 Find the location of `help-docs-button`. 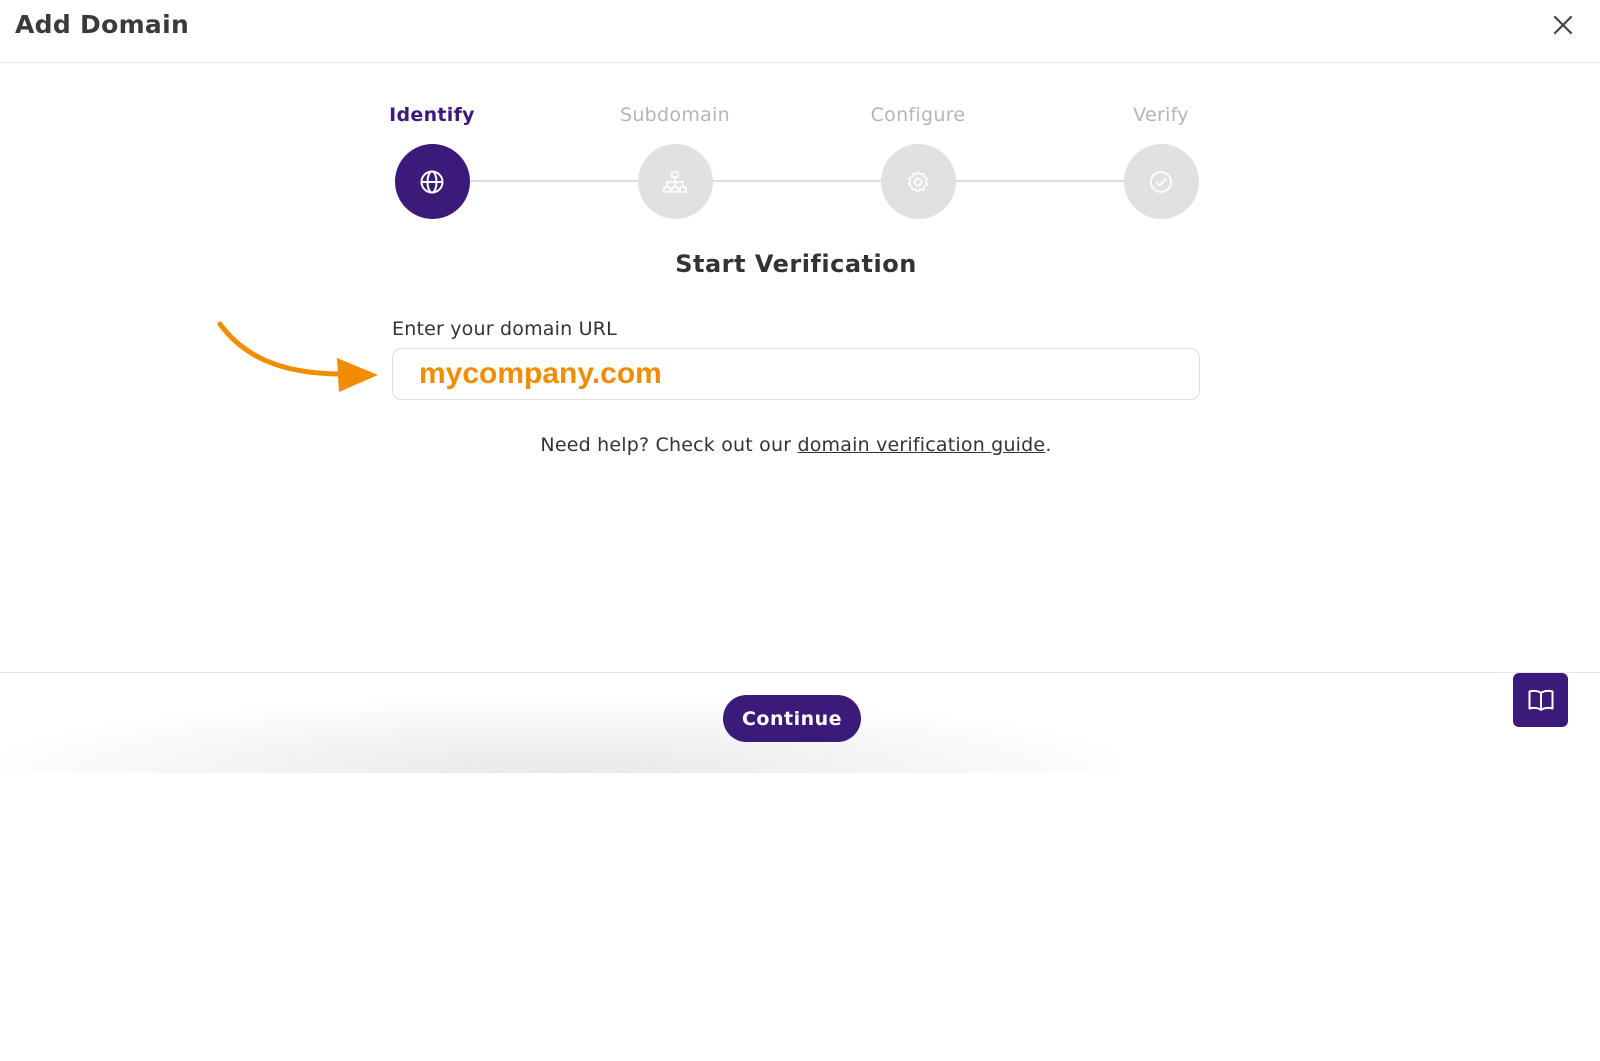

help-docs-button is located at coordinates (1540, 700).